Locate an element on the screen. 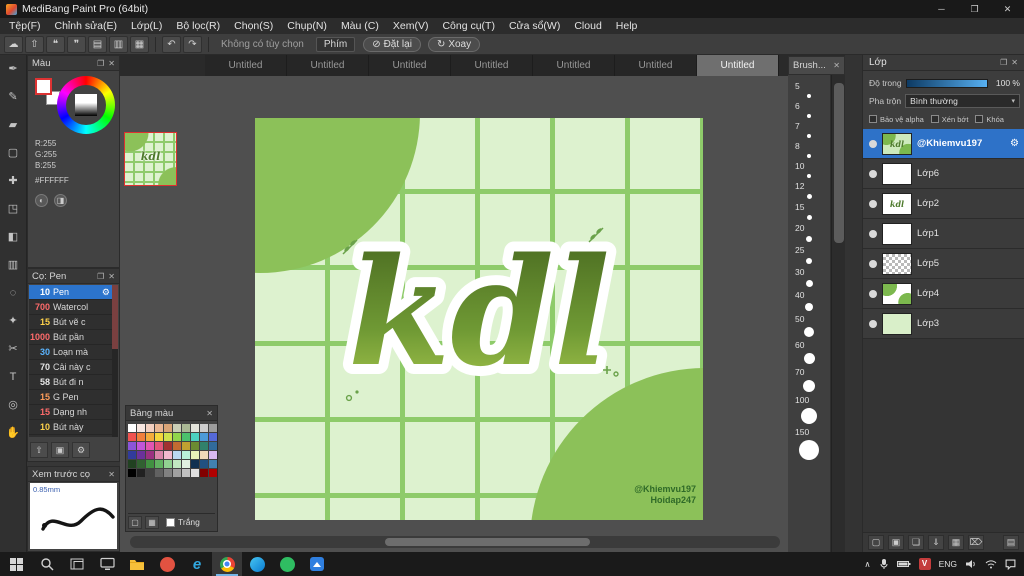 The width and height of the screenshot is (1024, 576). lasso-tool: ◌ is located at coordinates (13, 293).